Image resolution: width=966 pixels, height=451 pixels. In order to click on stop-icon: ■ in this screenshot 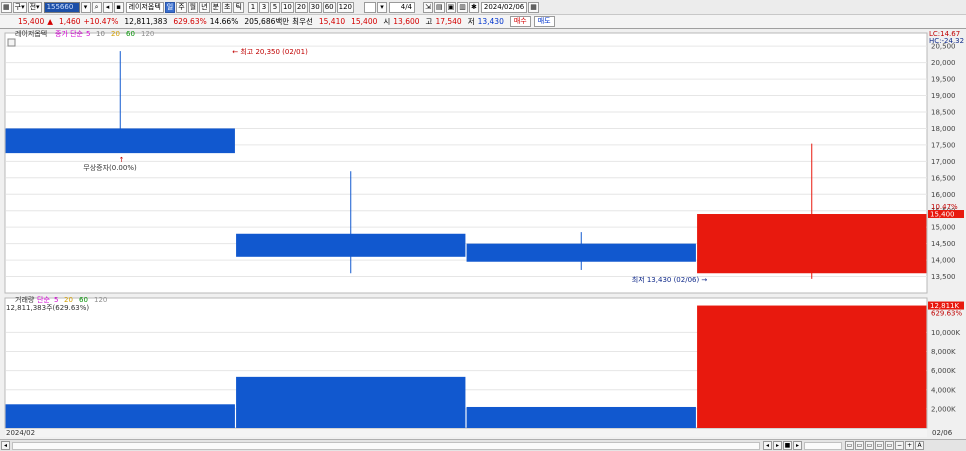, I will do `click(787, 445)`.